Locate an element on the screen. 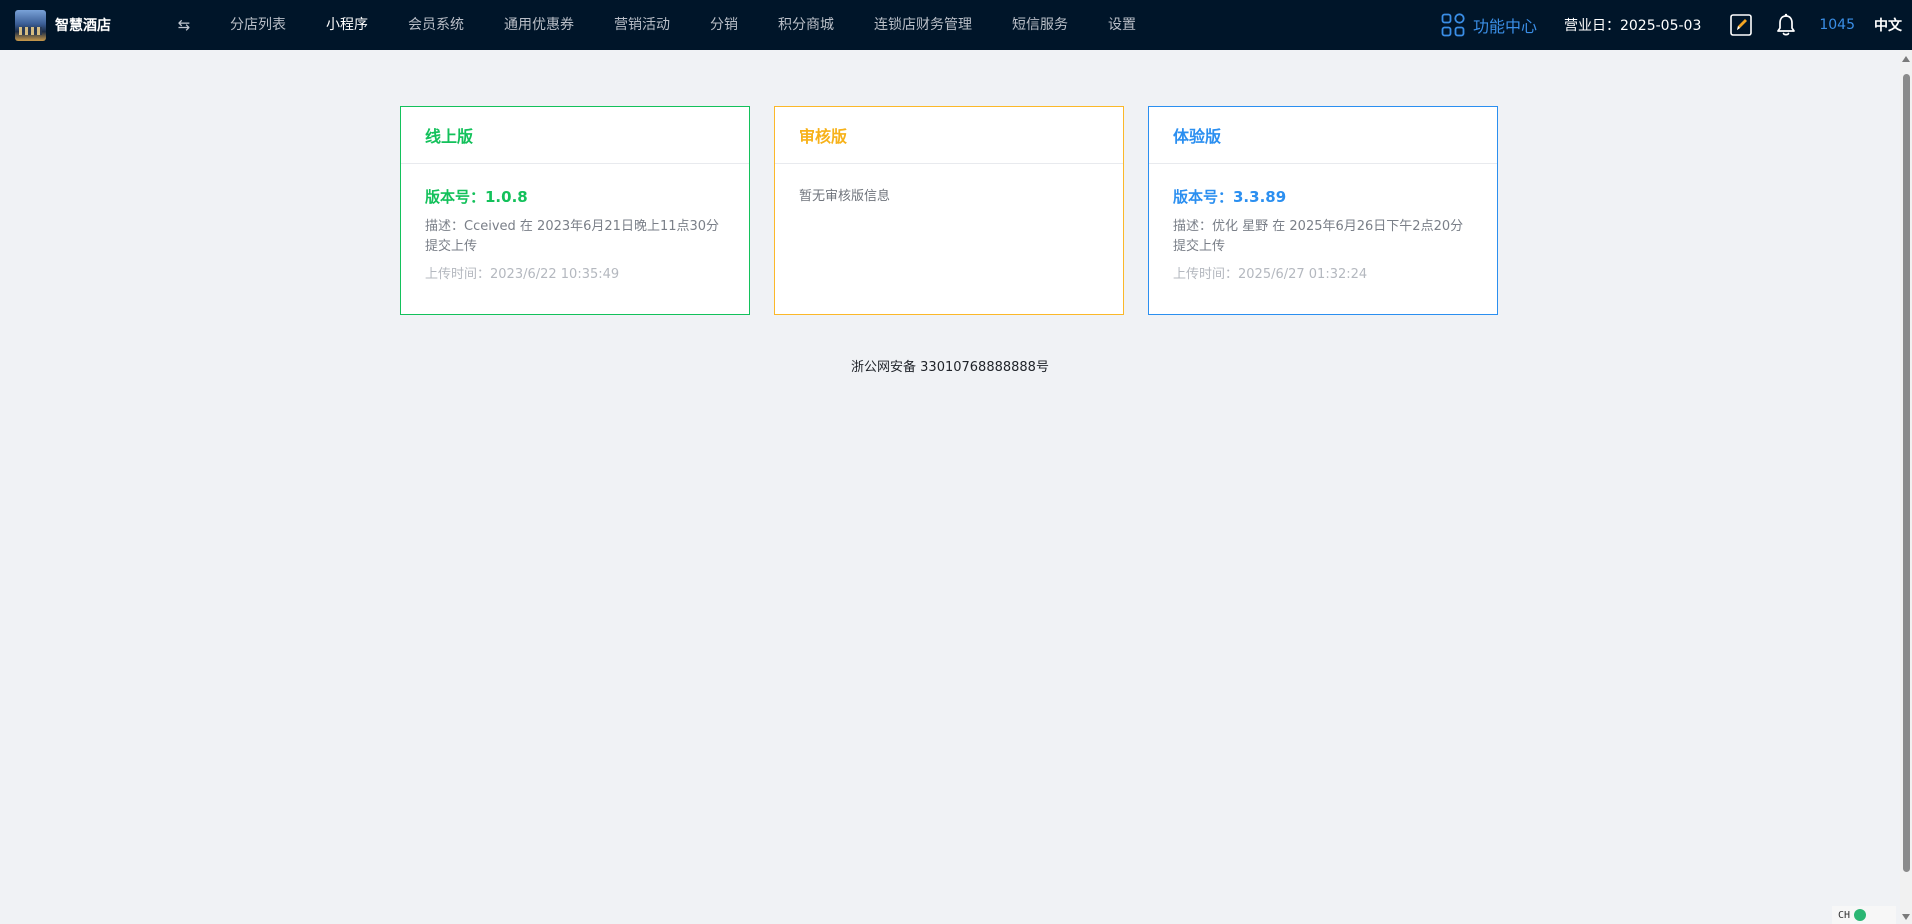 The image size is (1912, 924). bell-icon is located at coordinates (1786, 25).